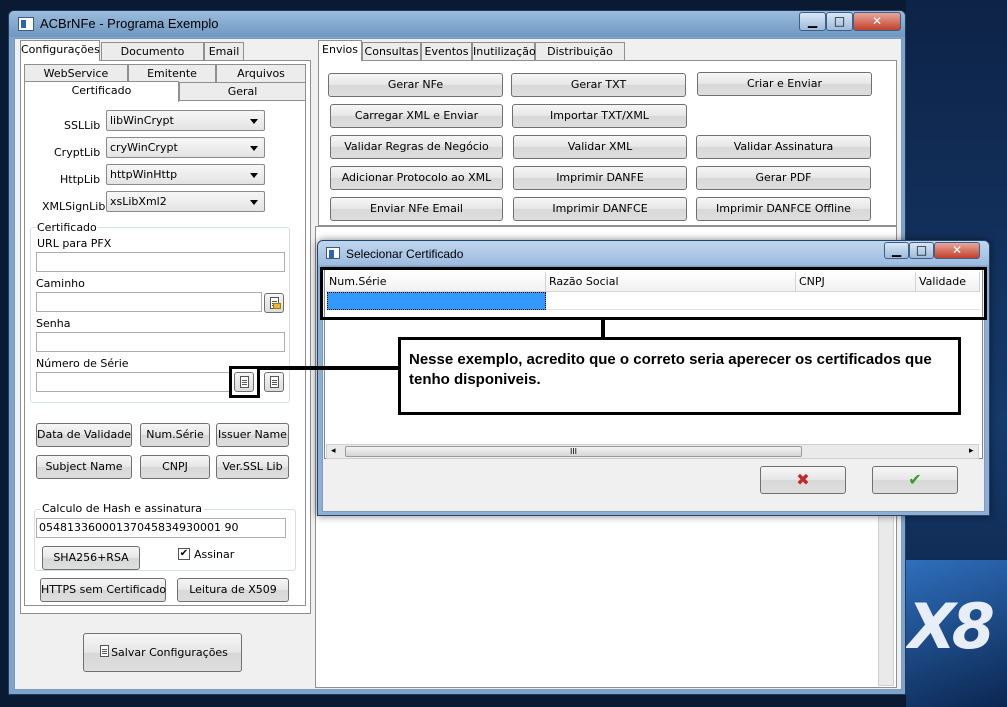 Image resolution: width=1007 pixels, height=707 pixels. What do you see at coordinates (405, 254) in the screenshot?
I see `dialog-title: Selecionar Certificado` at bounding box center [405, 254].